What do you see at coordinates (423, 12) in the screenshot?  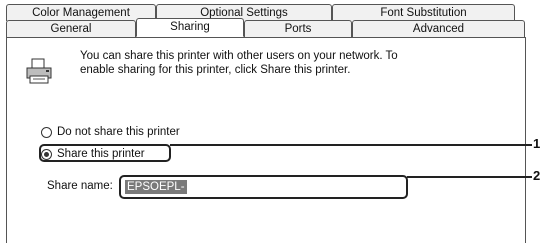 I see `tab-font-substitution: Font Substitution` at bounding box center [423, 12].